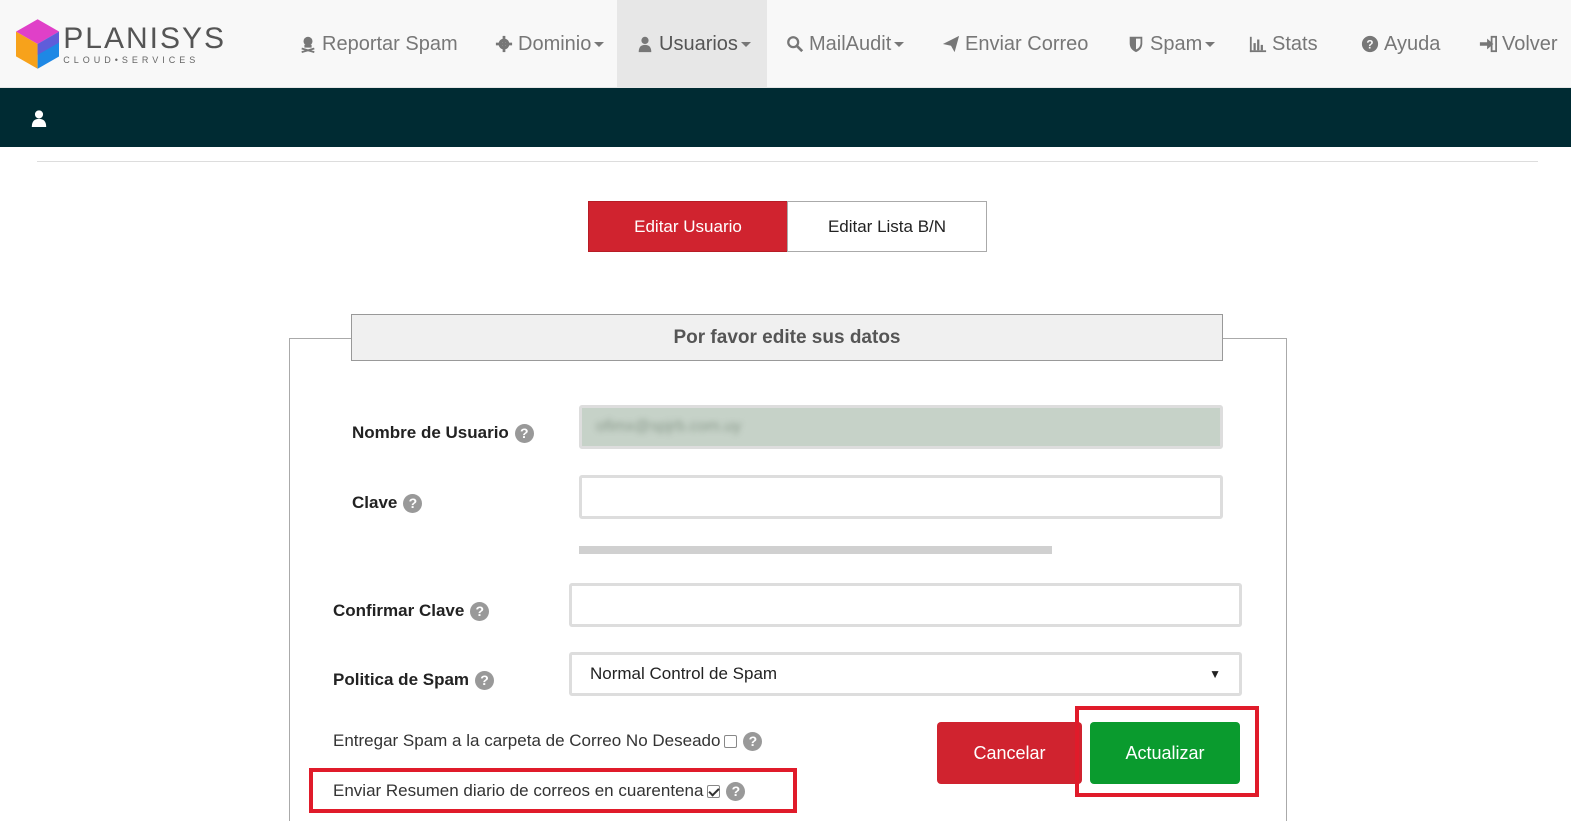 The height and width of the screenshot is (821, 1571). I want to click on nav-spam: Spam, so click(1171, 44).